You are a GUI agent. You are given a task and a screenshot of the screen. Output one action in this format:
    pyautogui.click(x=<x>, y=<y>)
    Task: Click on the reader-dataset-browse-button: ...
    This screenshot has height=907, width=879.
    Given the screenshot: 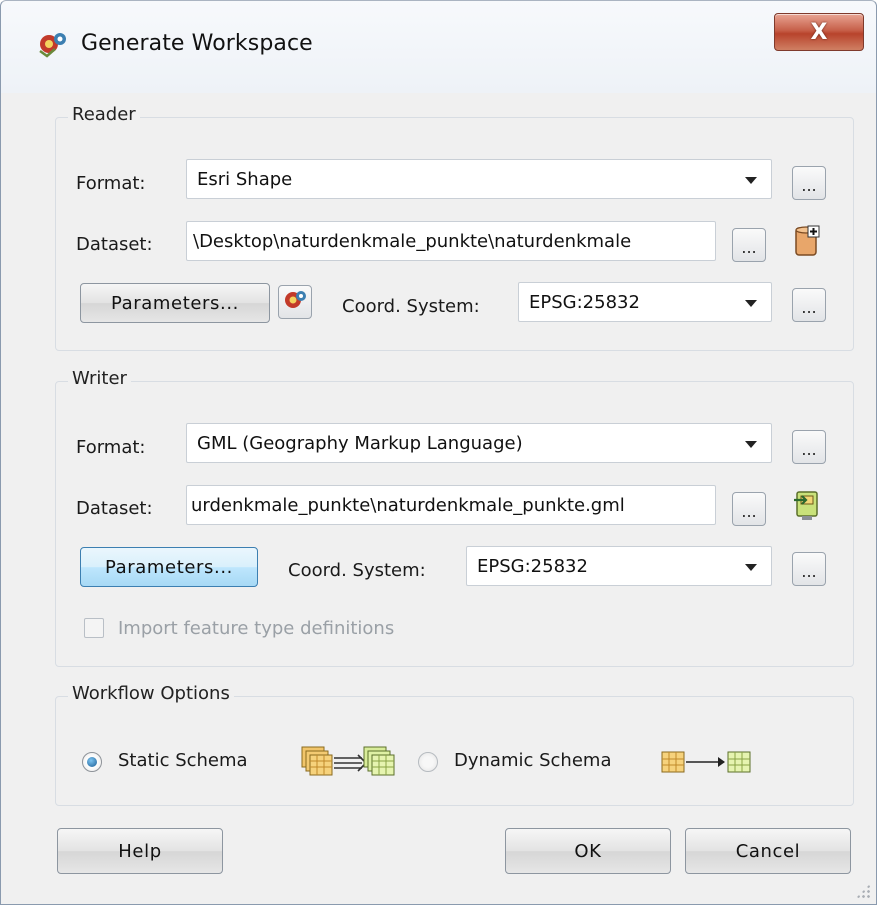 What is the action you would take?
    pyautogui.click(x=749, y=245)
    